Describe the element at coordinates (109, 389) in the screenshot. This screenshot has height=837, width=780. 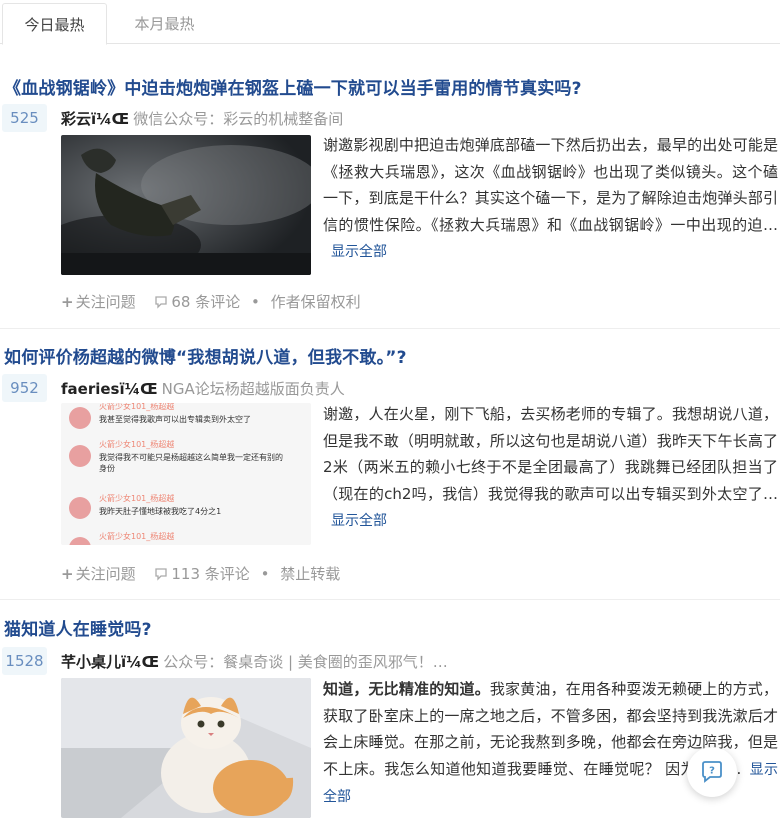
I see `author-name: faeriesï¼Œ` at that location.